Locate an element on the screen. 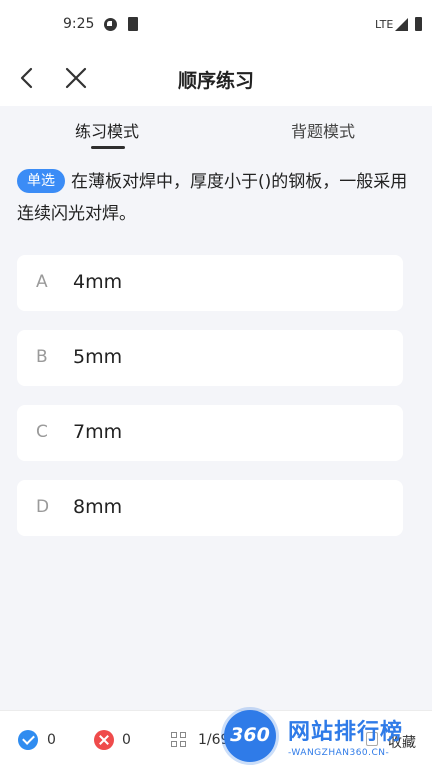 This screenshot has height=769, width=432. question: 单选 在薄板对焊中，厚度小于()的钢板，一般采用连续闪光对焊。 is located at coordinates (217, 198).